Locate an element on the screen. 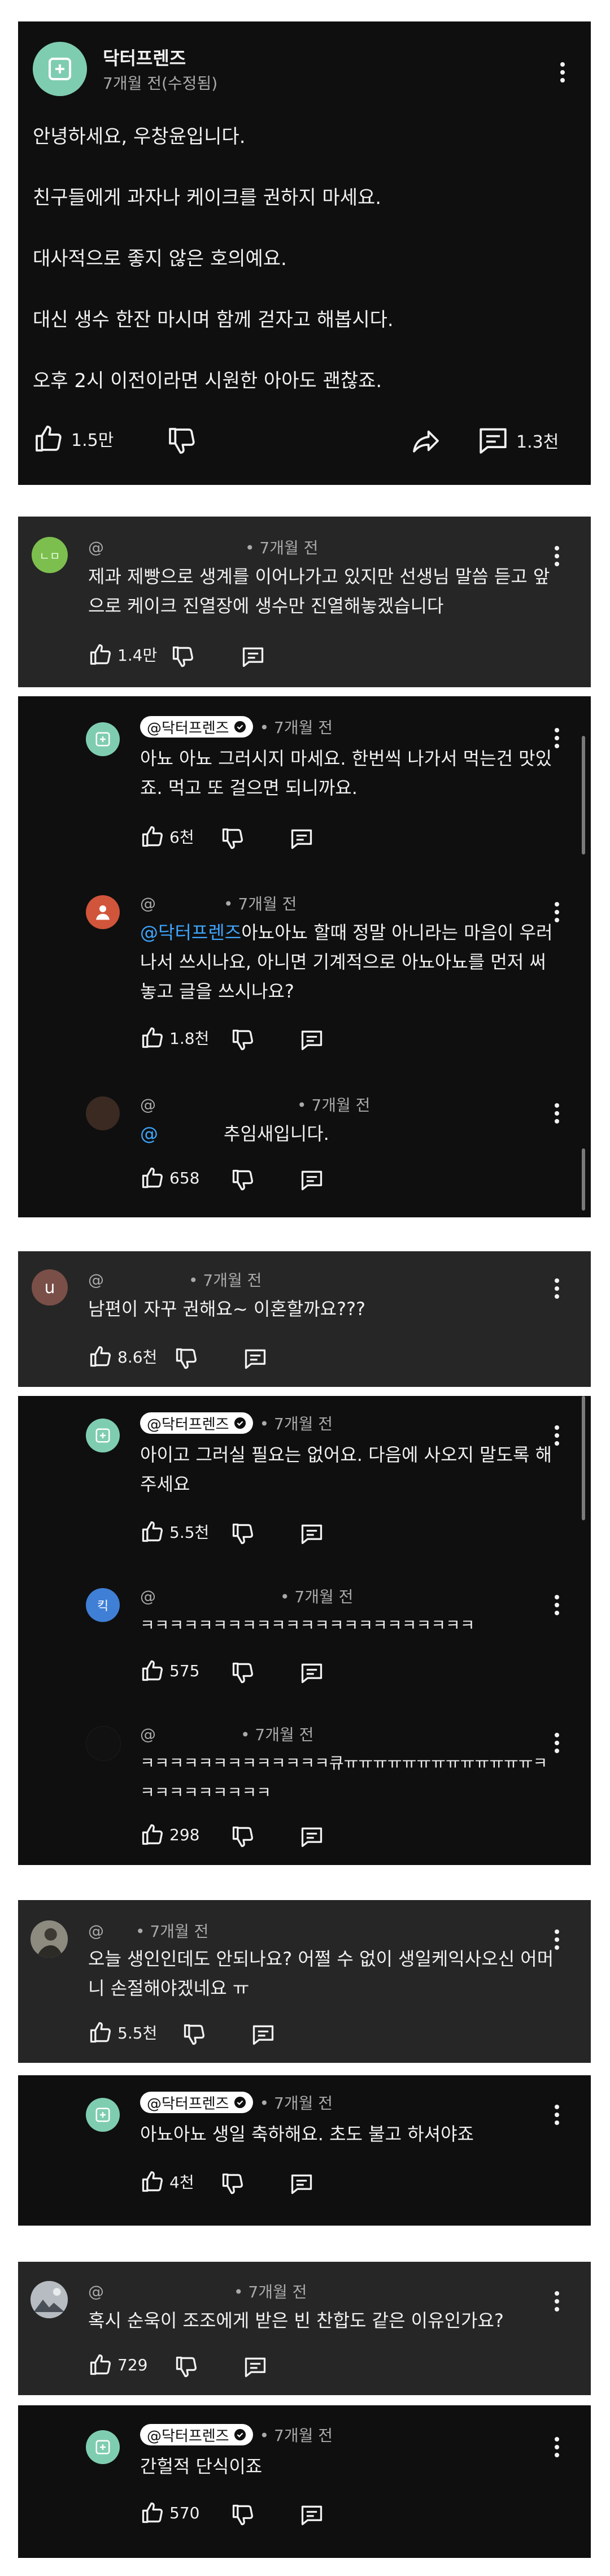  comments-button: 1.3천 is located at coordinates (518, 440).